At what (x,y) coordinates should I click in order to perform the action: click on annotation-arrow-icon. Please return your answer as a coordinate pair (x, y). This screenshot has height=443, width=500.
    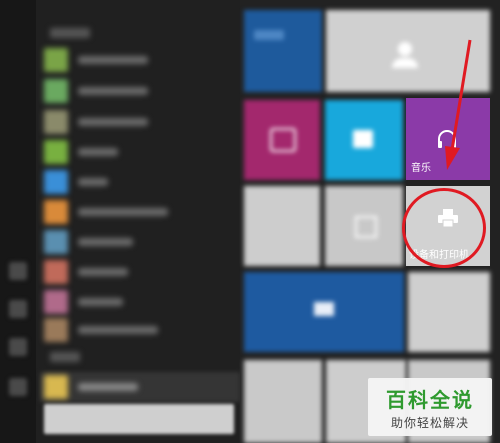
    Looking at the image, I should click on (458, 104).